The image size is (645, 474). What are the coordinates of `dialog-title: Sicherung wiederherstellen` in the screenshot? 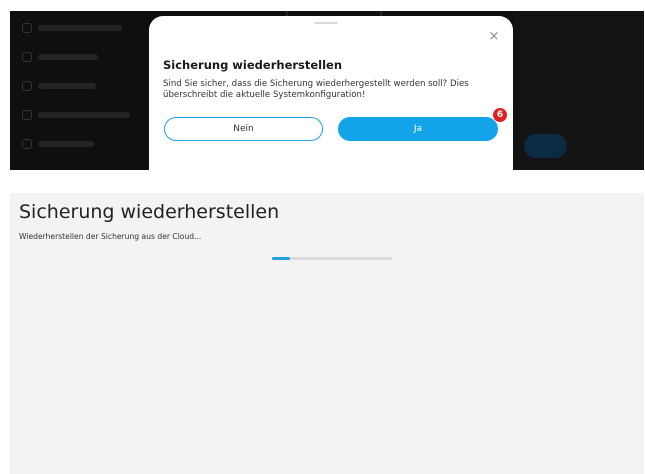 It's located at (253, 65).